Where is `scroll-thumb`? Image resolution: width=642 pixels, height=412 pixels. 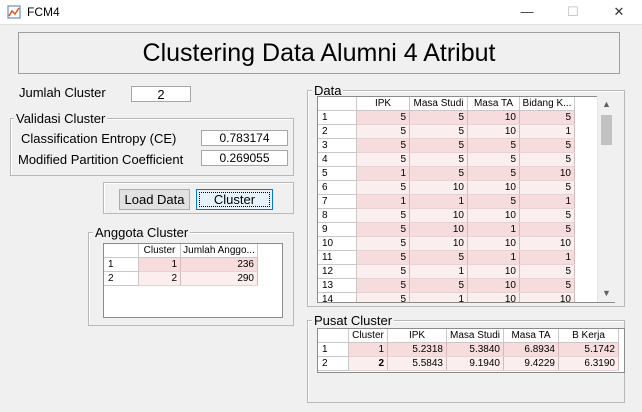
scroll-thumb is located at coordinates (606, 130).